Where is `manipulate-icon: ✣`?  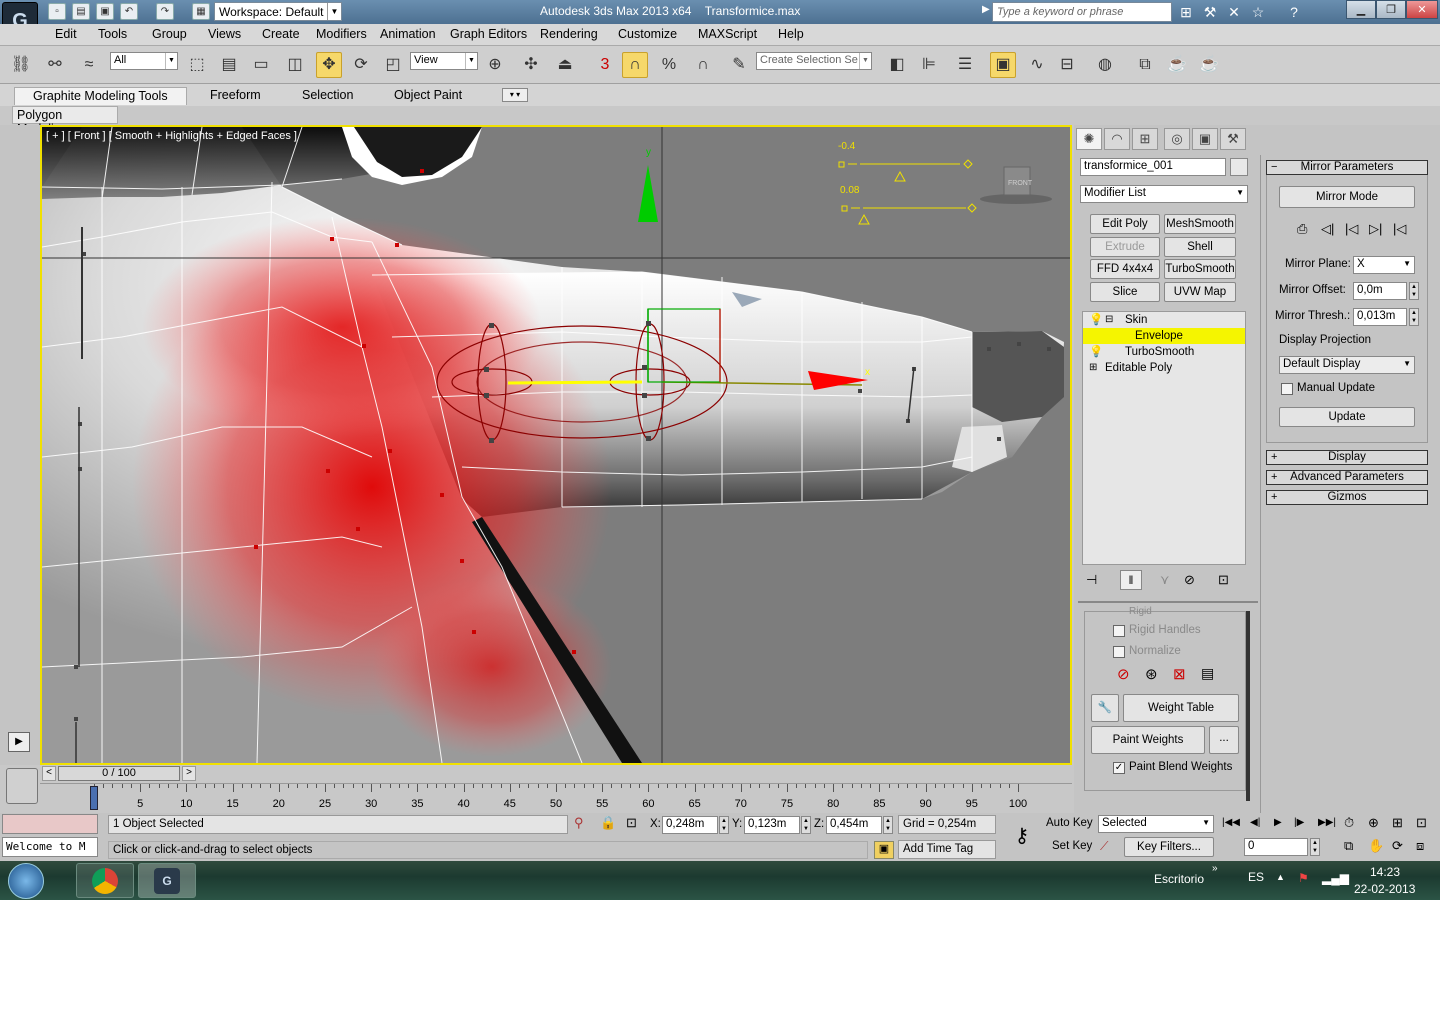
manipulate-icon: ✣ is located at coordinates (531, 65).